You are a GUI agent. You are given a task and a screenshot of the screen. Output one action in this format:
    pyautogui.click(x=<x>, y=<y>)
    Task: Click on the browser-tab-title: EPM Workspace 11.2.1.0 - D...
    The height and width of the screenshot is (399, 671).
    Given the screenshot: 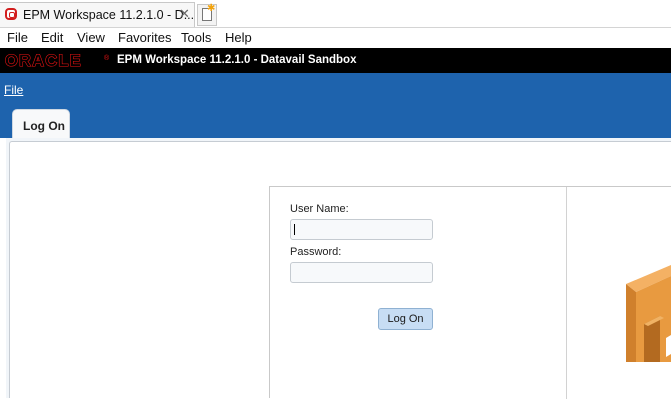 What is the action you would take?
    pyautogui.click(x=109, y=15)
    